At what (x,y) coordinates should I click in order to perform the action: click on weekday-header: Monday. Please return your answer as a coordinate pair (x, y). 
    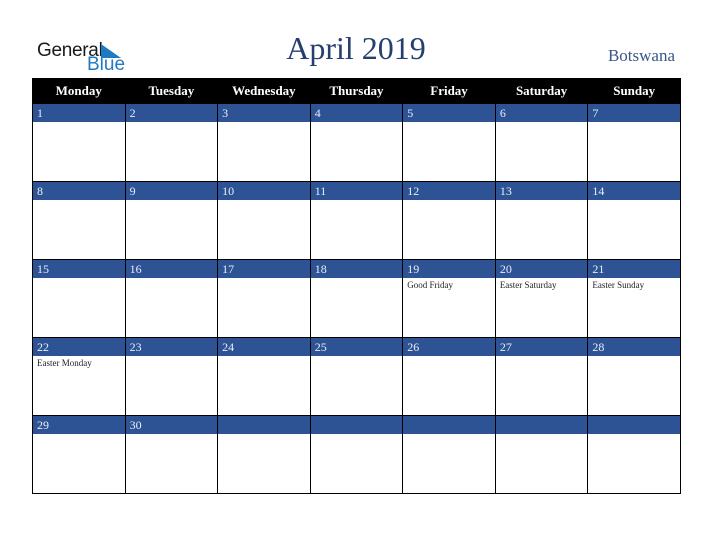
    Looking at the image, I should click on (79, 91).